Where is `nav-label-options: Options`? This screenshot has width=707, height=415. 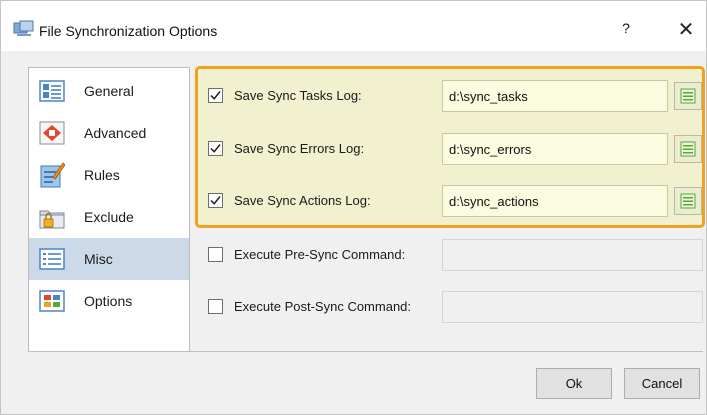
nav-label-options: Options is located at coordinates (108, 301).